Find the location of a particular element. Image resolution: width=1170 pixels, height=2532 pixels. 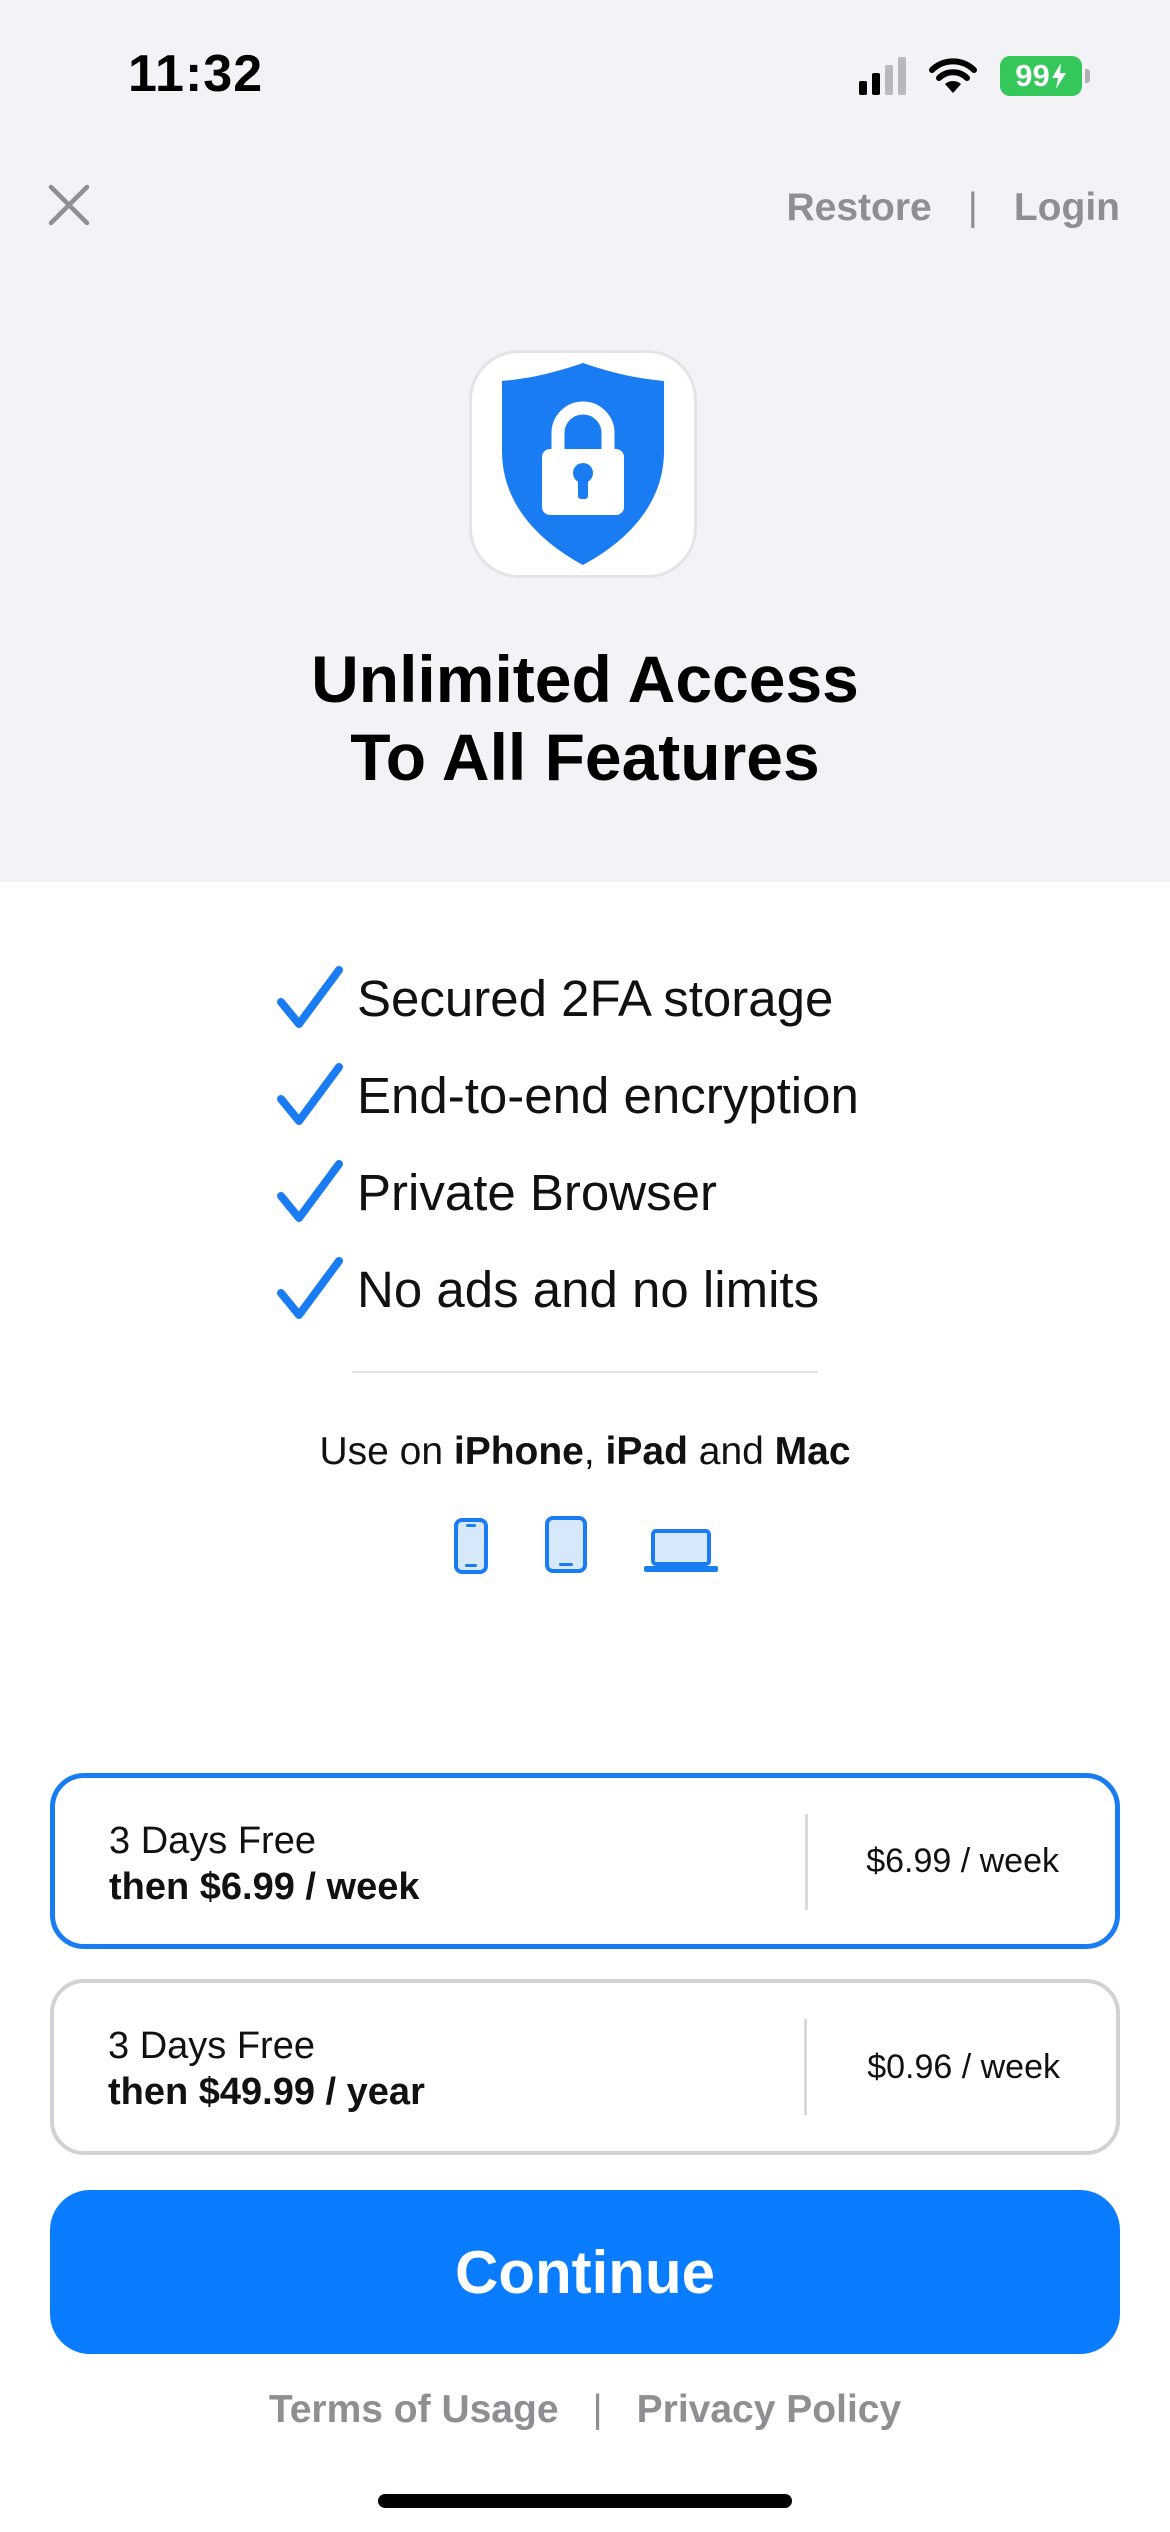

device-iphone-label: iPhone is located at coordinates (518, 1451).